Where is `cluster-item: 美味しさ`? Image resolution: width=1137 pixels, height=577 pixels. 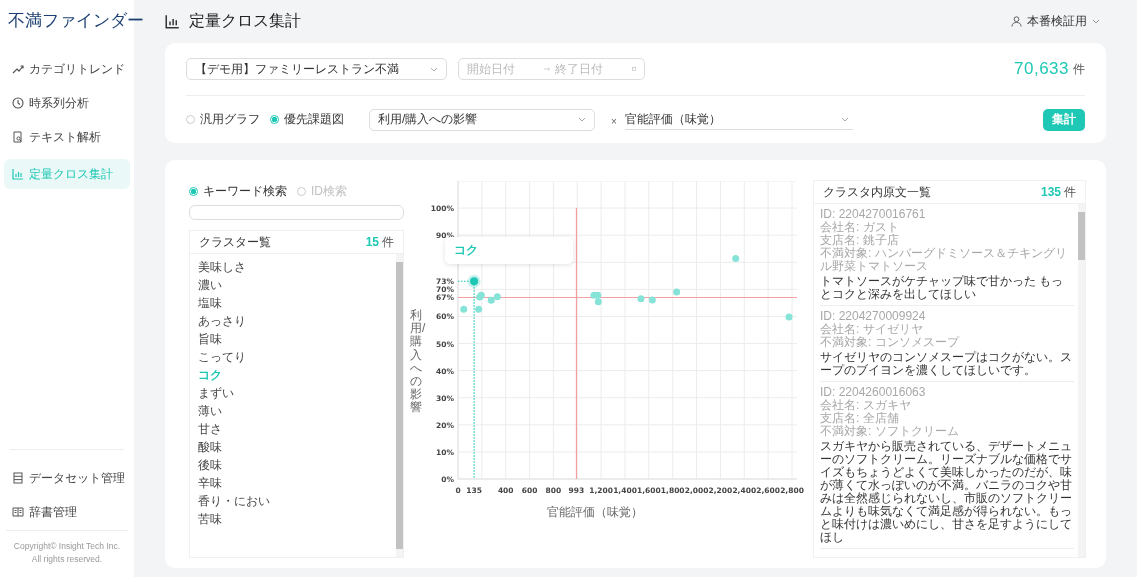 cluster-item: 美味しさ is located at coordinates (293, 267).